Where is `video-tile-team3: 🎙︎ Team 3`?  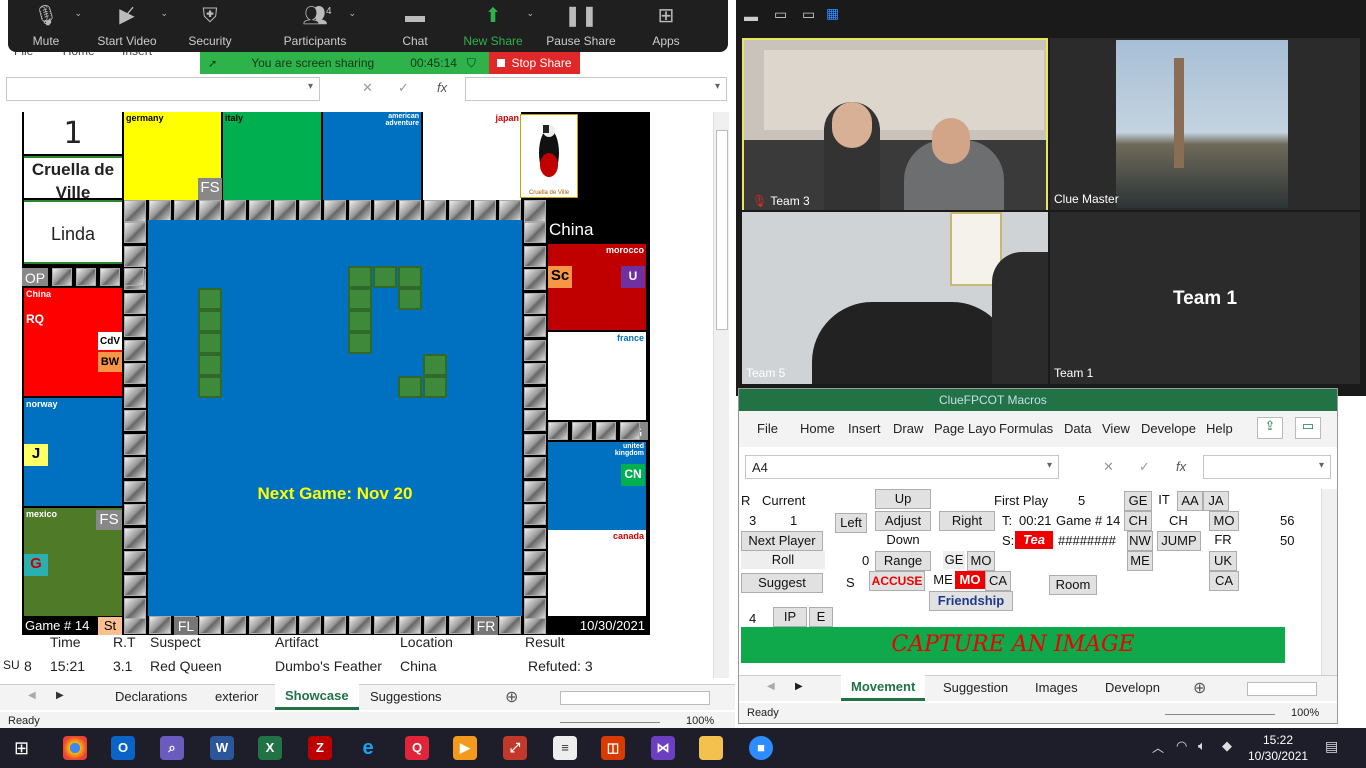 video-tile-team3: 🎙︎ Team 3 is located at coordinates (895, 124).